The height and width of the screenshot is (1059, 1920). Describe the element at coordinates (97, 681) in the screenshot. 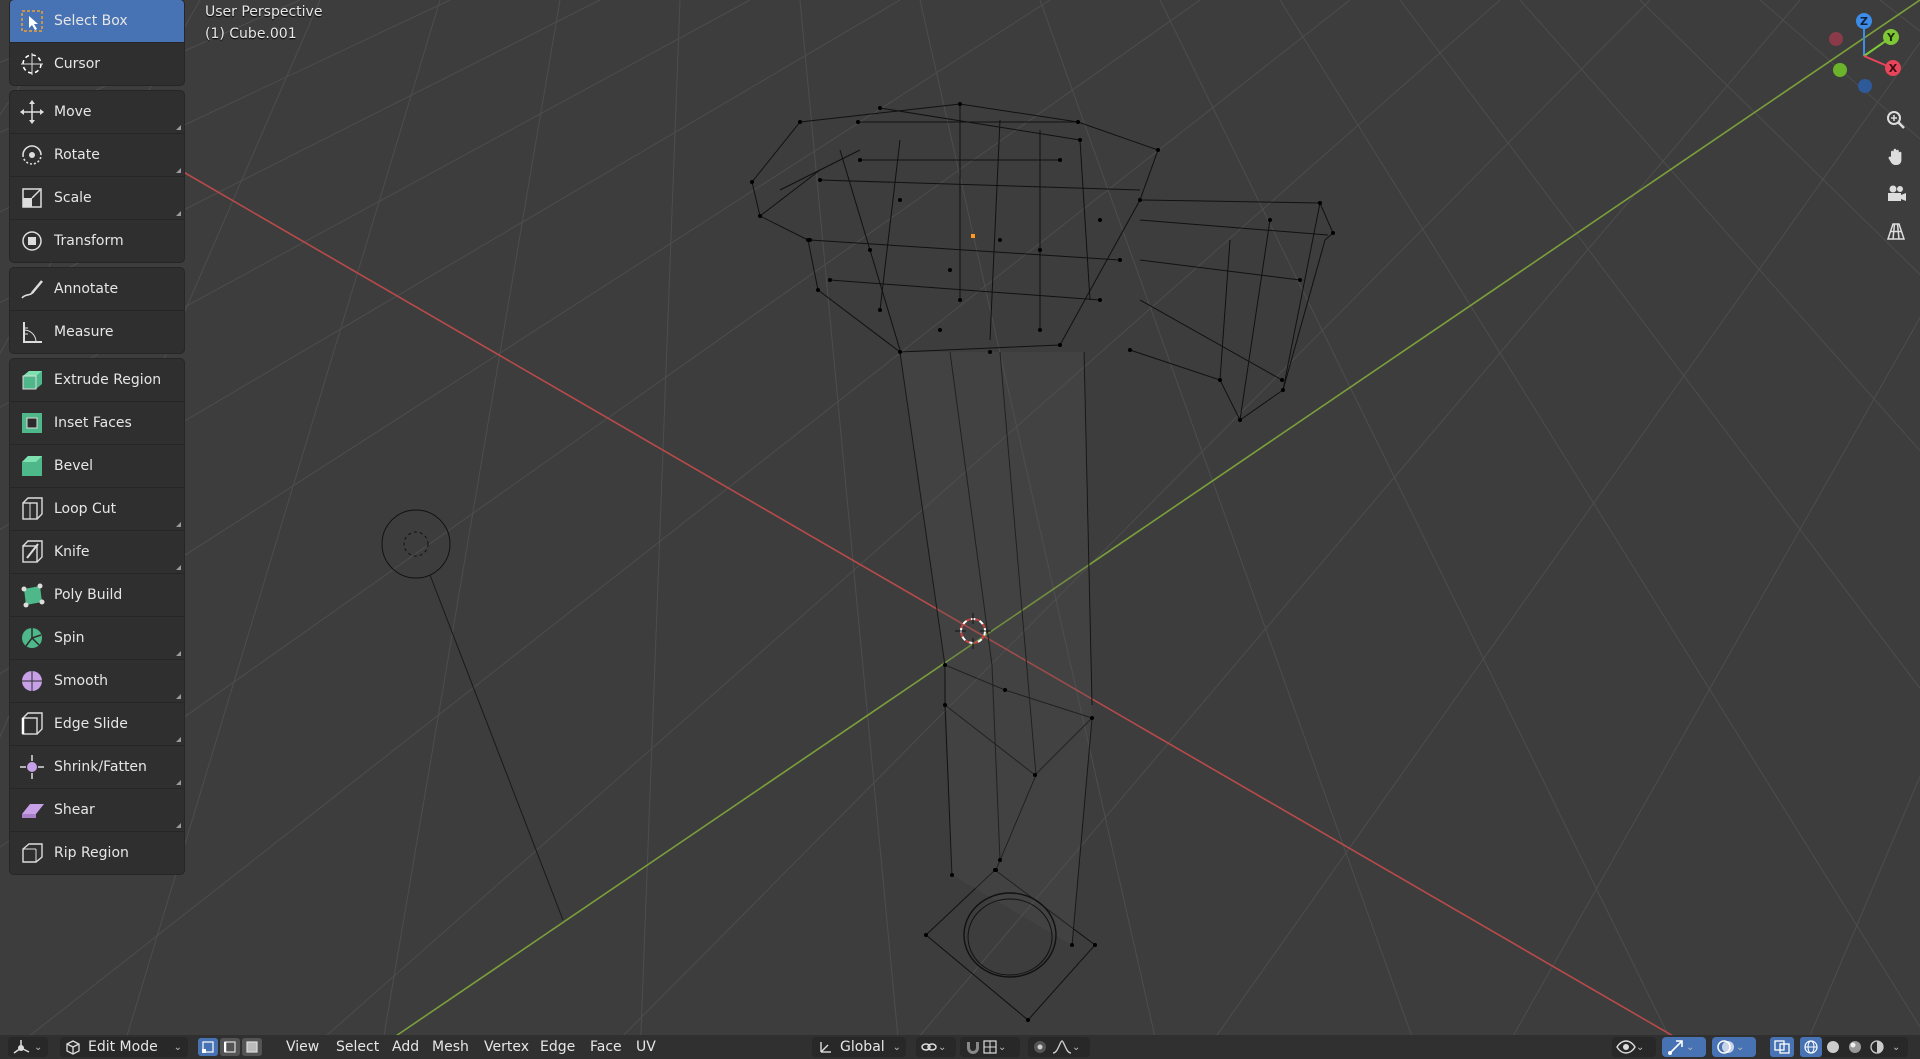

I see `tool-smooth: Smooth` at that location.